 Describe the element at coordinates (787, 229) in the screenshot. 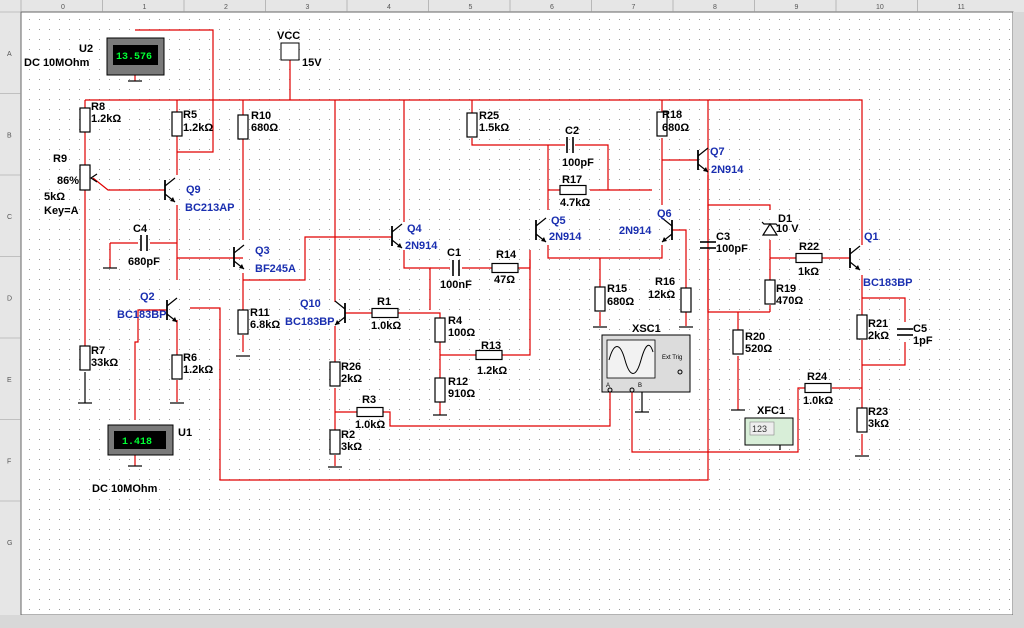

I see `diode-value: 10 V` at that location.